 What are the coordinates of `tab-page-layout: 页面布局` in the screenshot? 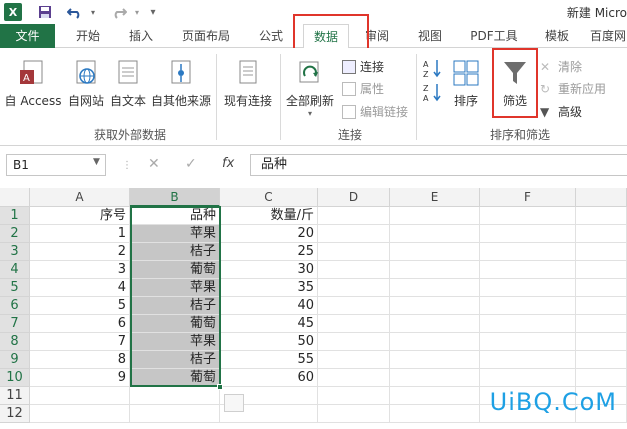 It's located at (206, 36).